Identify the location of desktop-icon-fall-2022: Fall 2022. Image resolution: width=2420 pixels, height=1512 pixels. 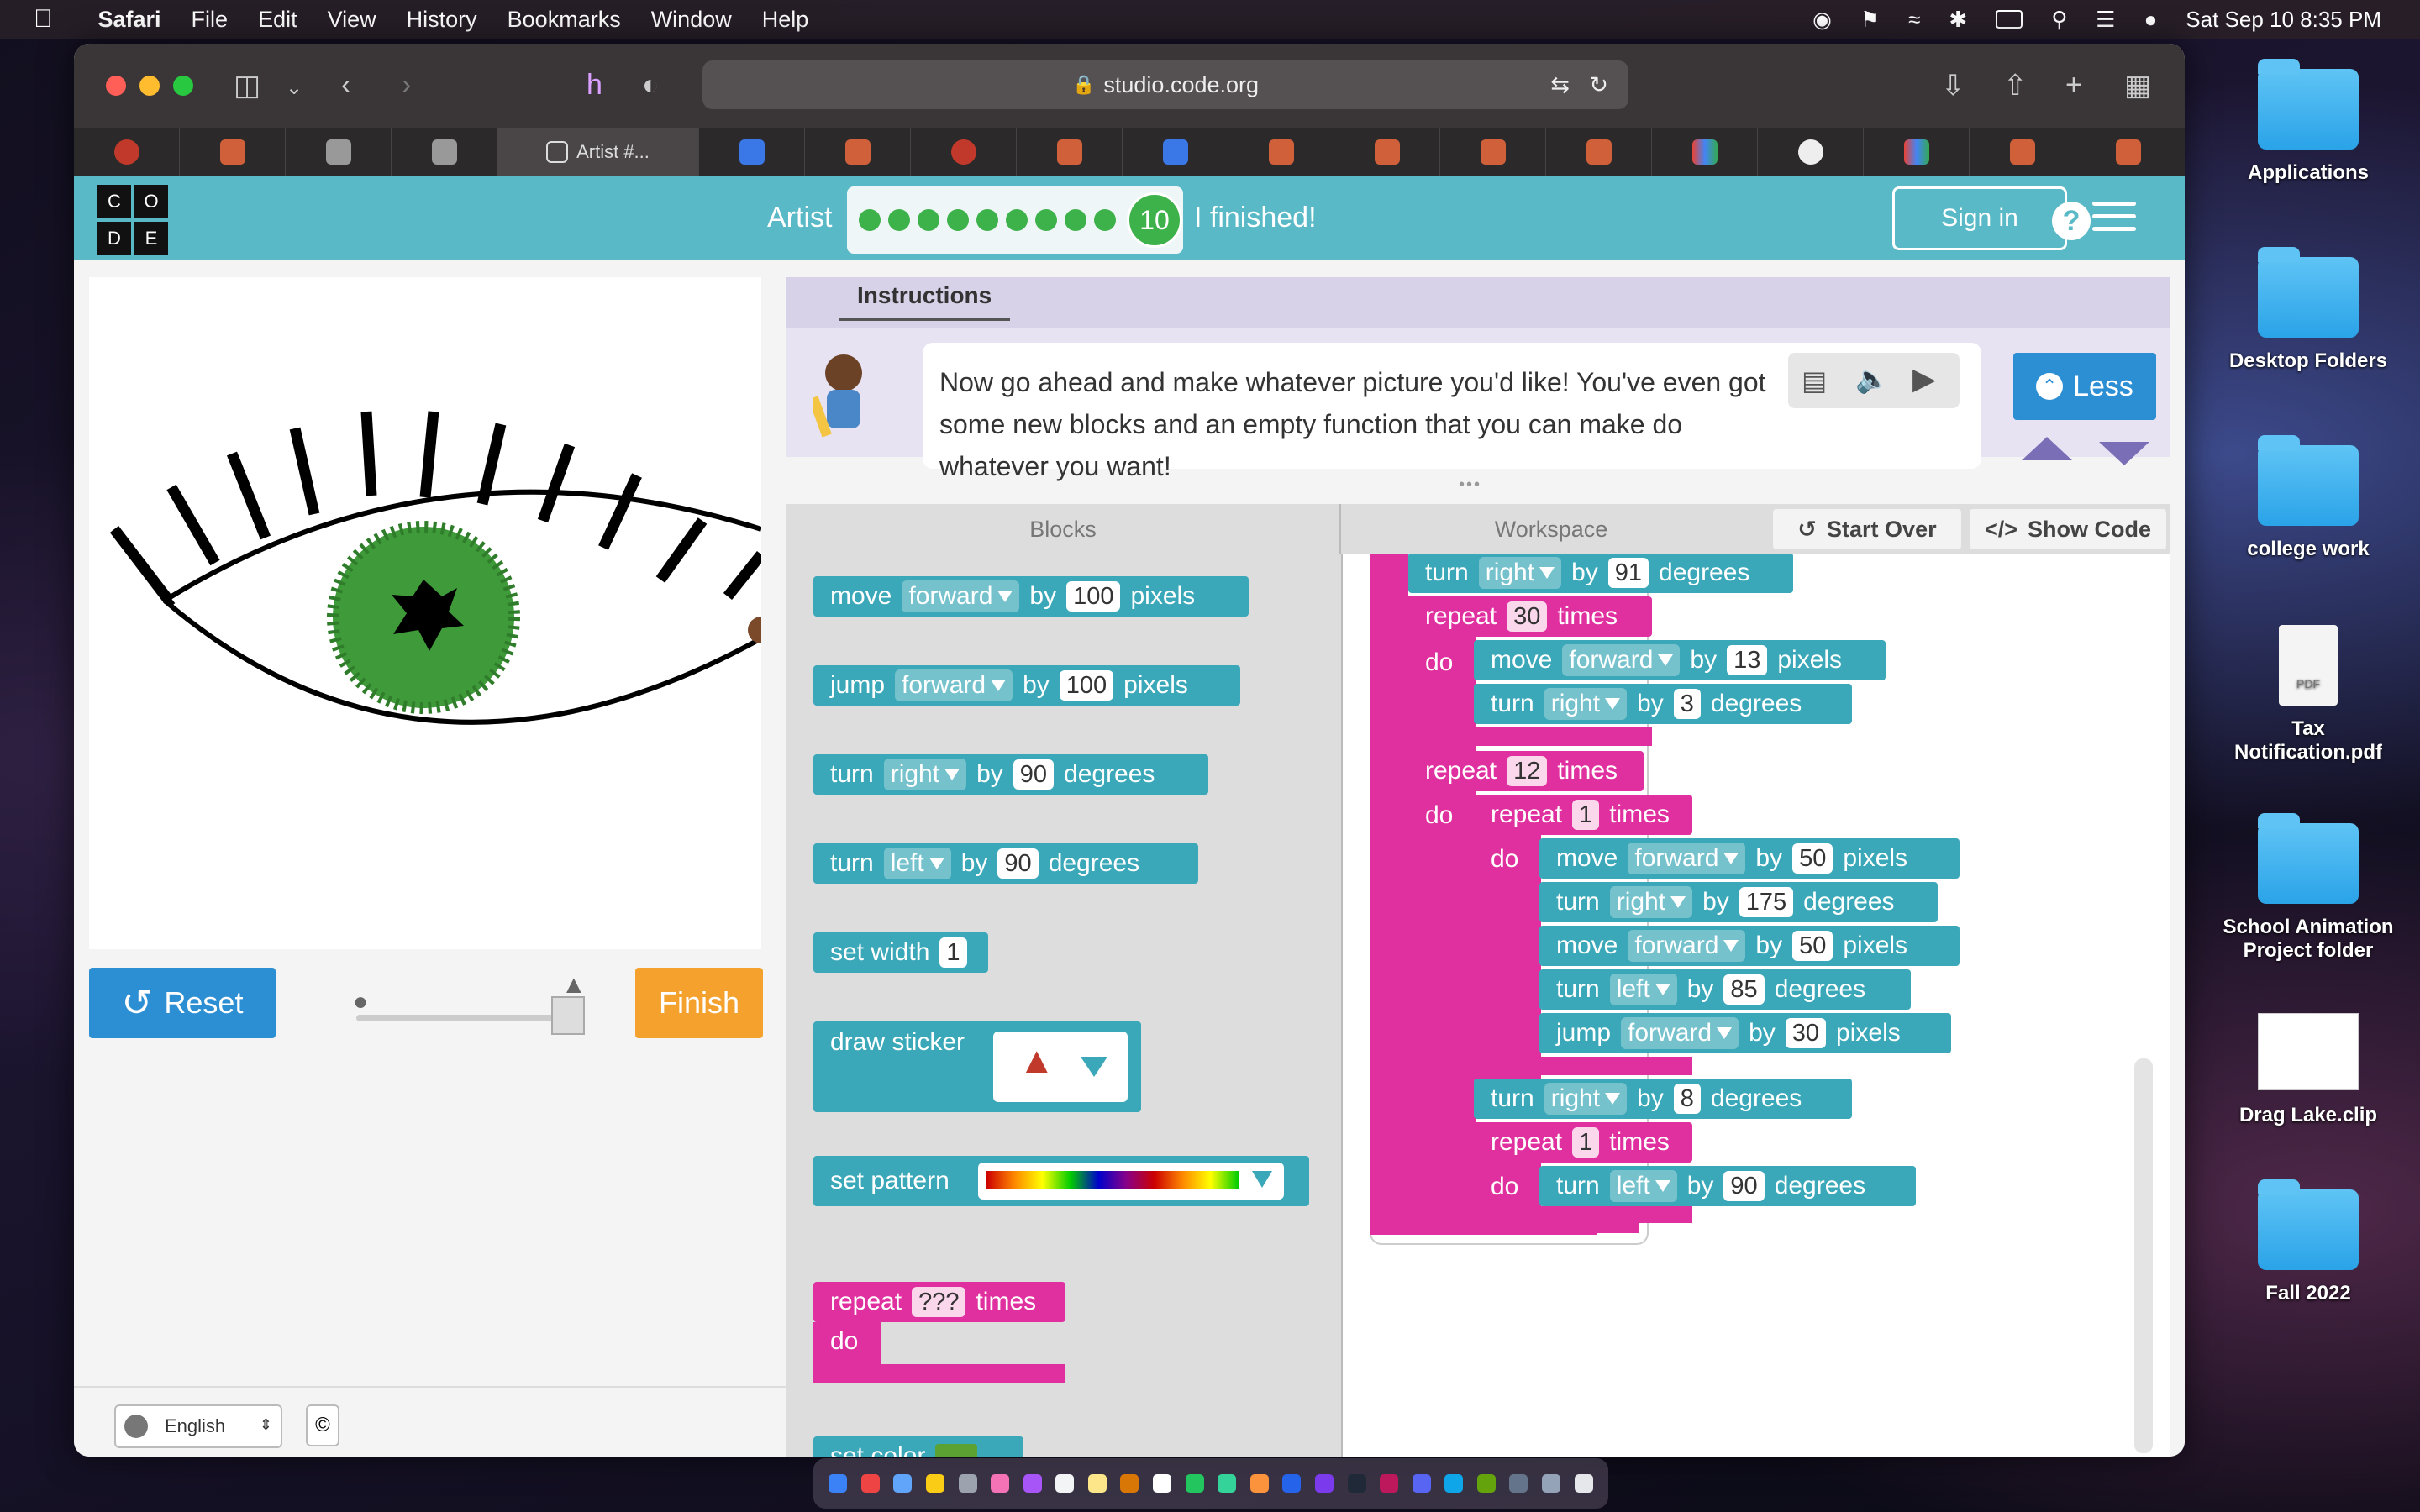
(2308, 1242).